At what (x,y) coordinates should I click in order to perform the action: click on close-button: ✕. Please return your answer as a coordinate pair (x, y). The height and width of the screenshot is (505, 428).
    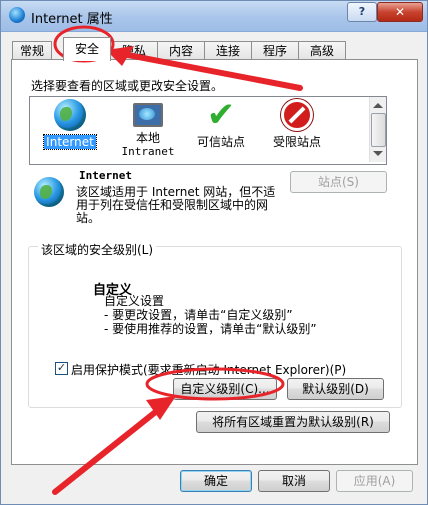
    Looking at the image, I should click on (400, 12).